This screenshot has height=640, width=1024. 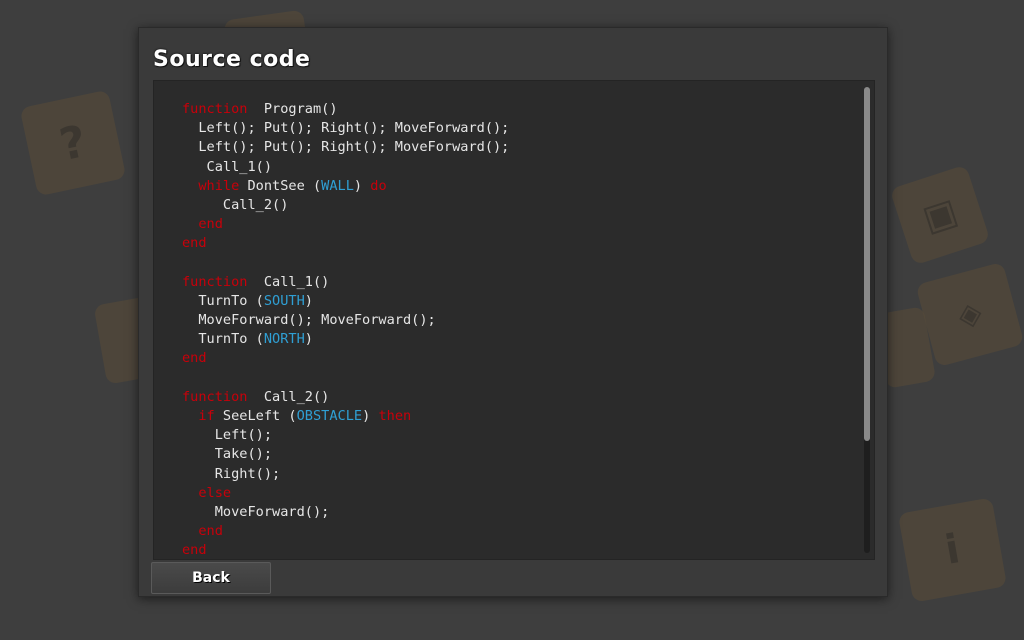 What do you see at coordinates (867, 264) in the screenshot?
I see `scrollbar-thumb` at bounding box center [867, 264].